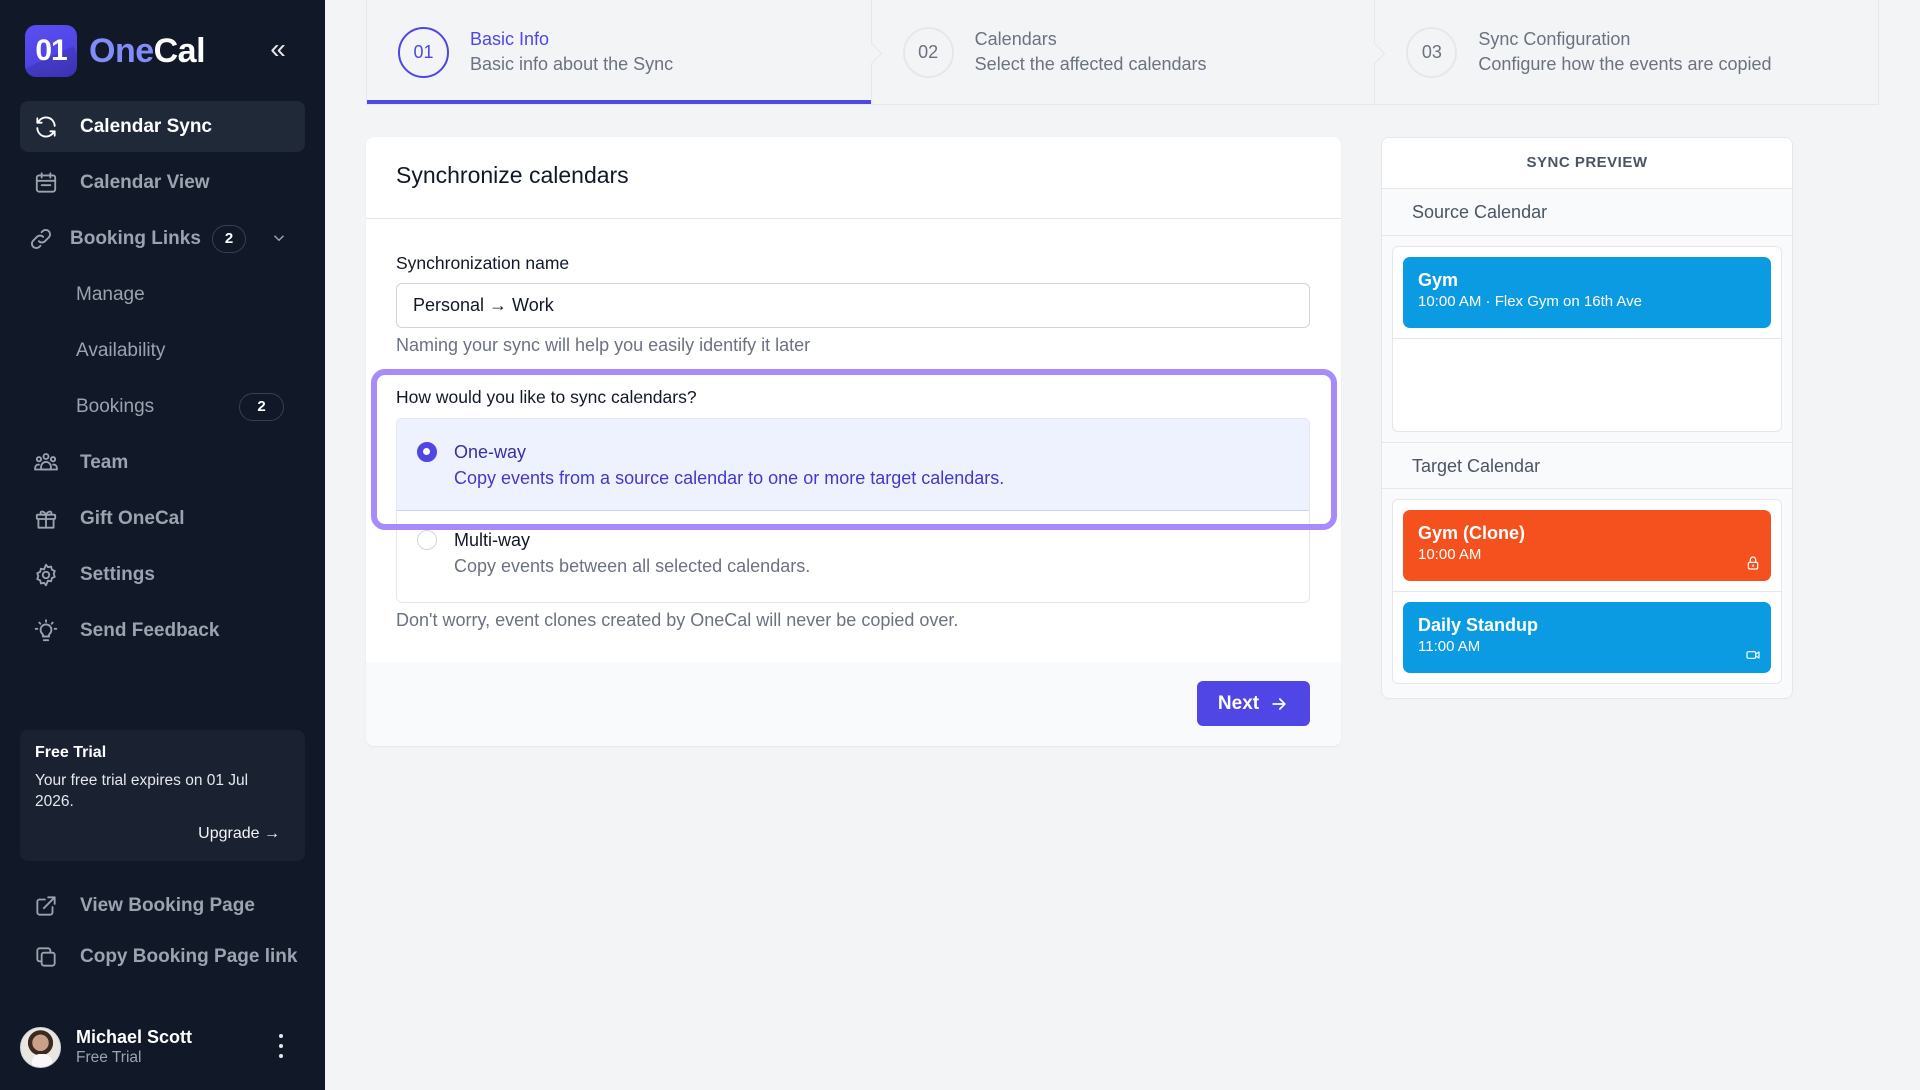  Describe the element at coordinates (46, 183) in the screenshot. I see `calendar-icon` at that location.